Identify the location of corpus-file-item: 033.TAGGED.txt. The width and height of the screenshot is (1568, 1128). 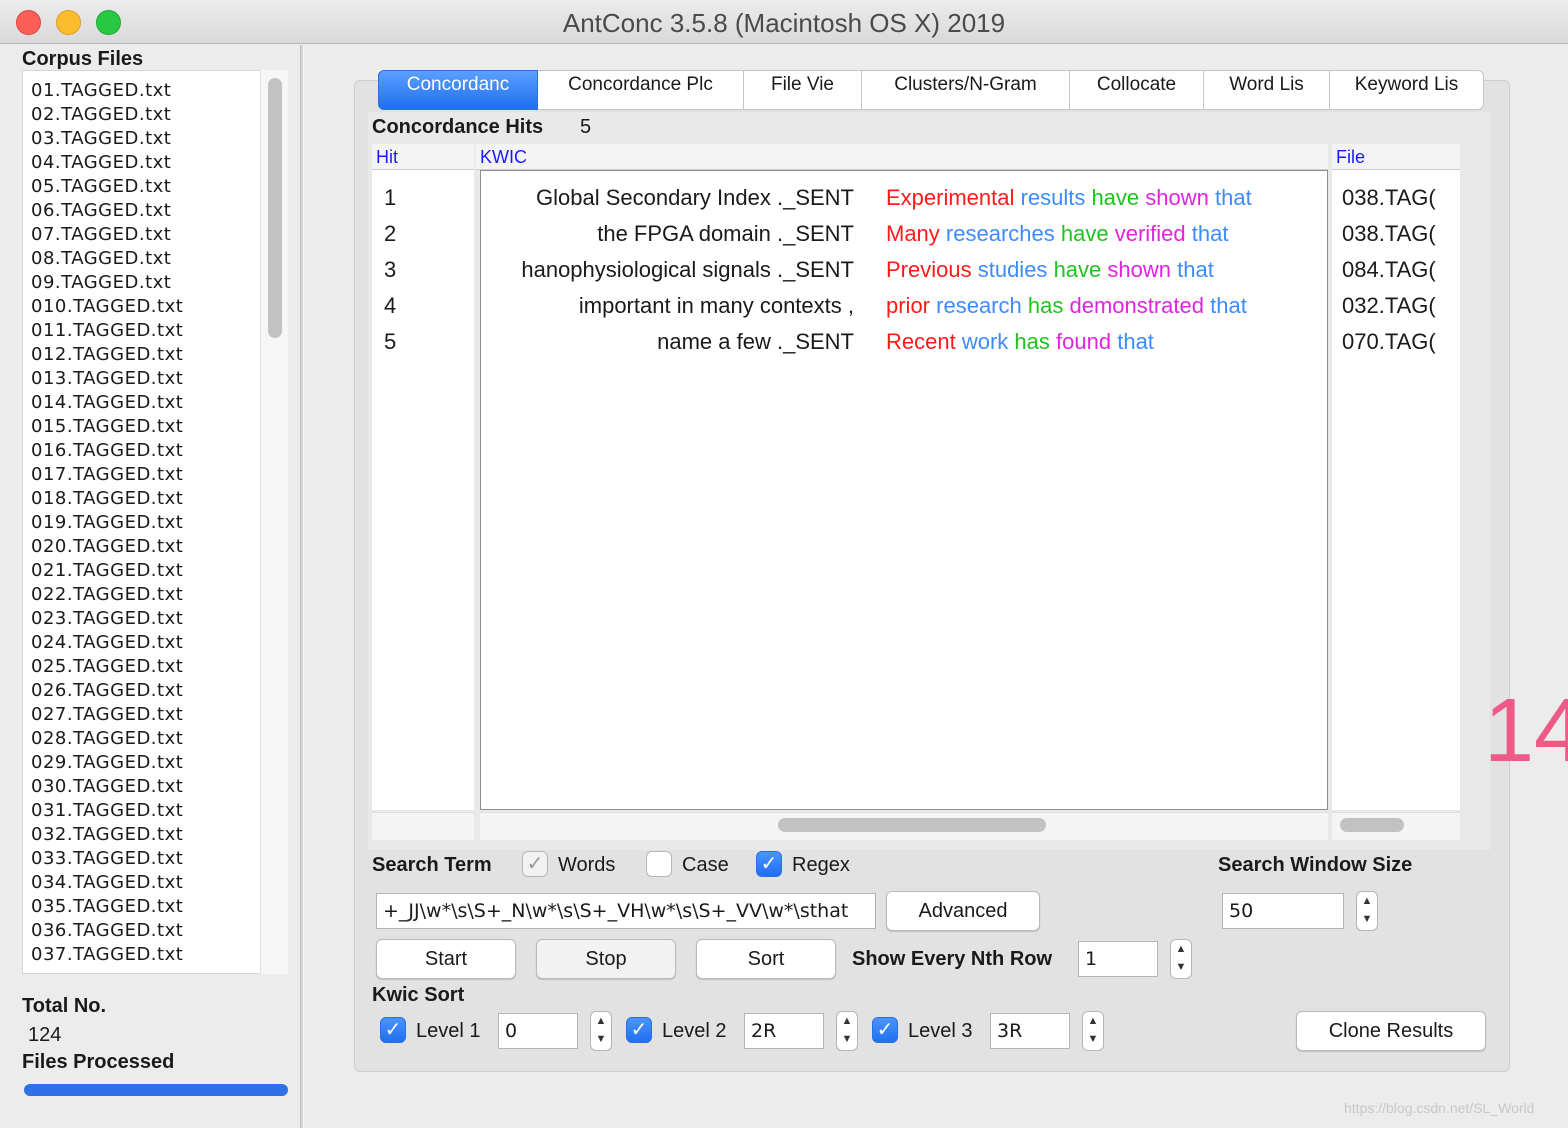
(159, 859).